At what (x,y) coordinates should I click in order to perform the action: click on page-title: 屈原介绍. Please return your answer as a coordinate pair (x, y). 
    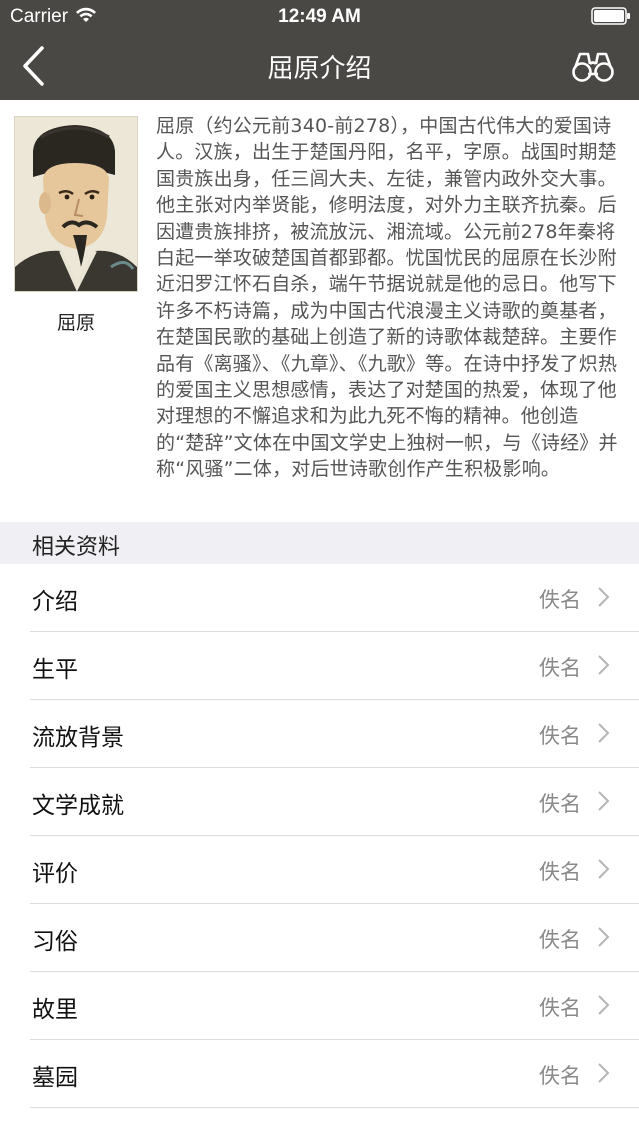
    Looking at the image, I should click on (319, 69).